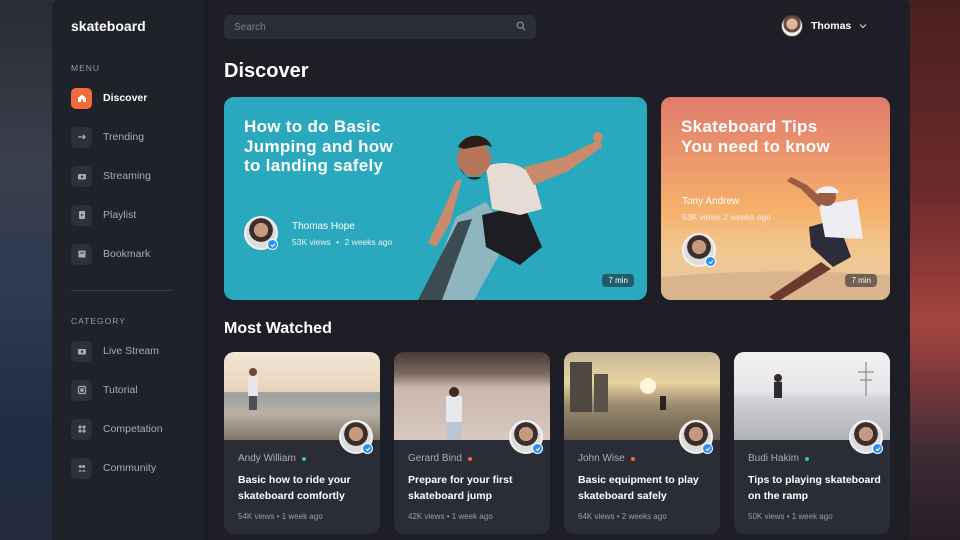 This screenshot has height=540, width=960. Describe the element at coordinates (726, 217) in the screenshot. I see `featured-meta: 53K views 2 weeks ago` at that location.